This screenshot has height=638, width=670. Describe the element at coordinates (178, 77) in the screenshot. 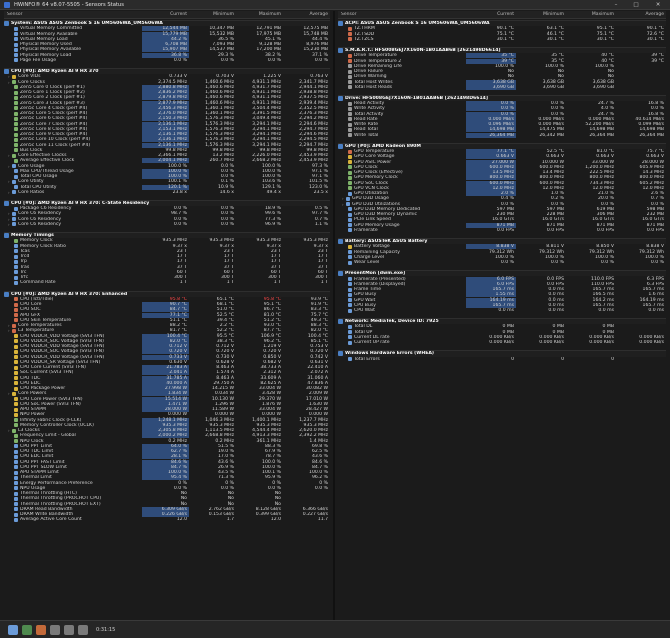

I see `current-value: 0.733 V` at that location.